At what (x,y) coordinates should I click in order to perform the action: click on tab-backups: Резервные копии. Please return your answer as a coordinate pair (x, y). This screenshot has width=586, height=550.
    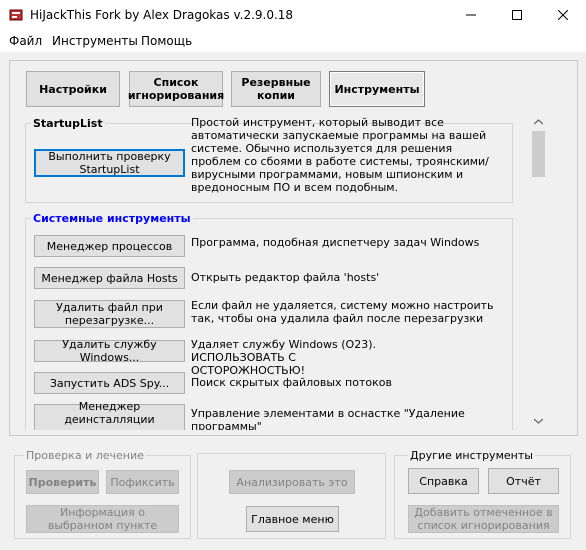
    Looking at the image, I should click on (276, 89).